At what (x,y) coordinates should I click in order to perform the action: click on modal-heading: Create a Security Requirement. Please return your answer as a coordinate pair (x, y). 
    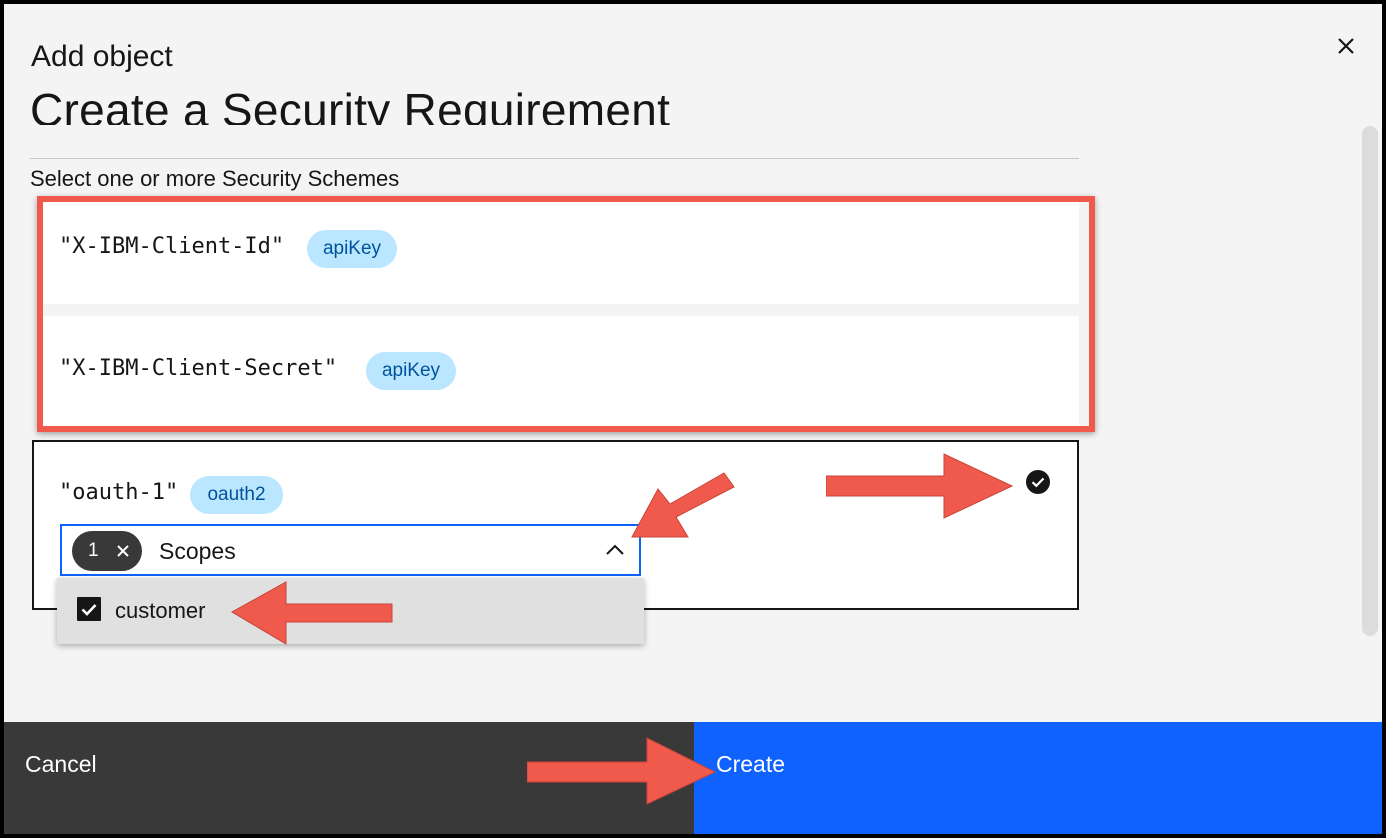
    Looking at the image, I should click on (350, 104).